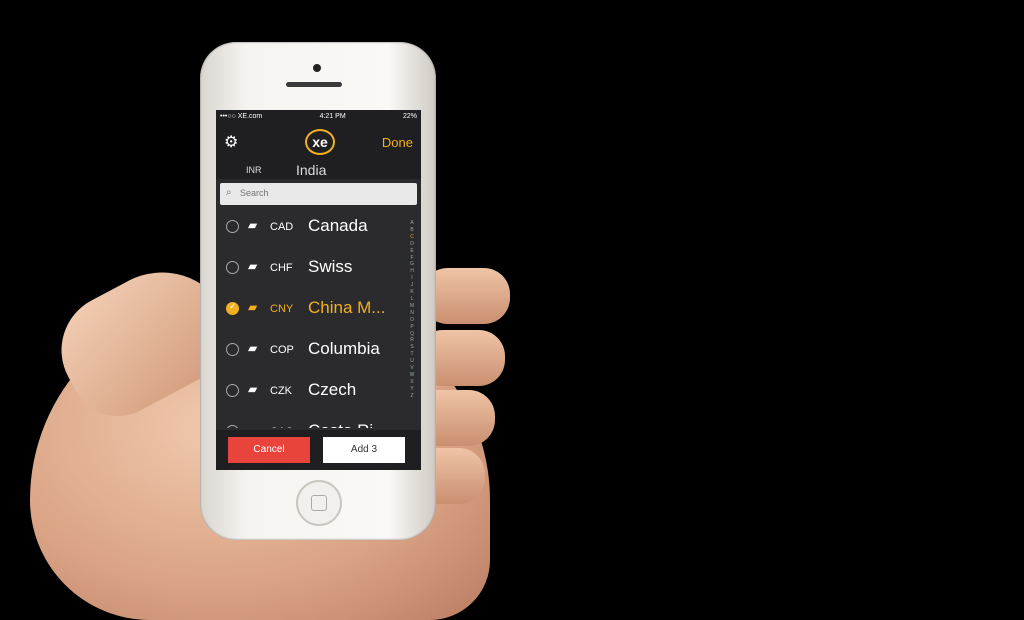 The height and width of the screenshot is (620, 1024). Describe the element at coordinates (311, 170) in the screenshot. I see `base-currency-name: India` at that location.